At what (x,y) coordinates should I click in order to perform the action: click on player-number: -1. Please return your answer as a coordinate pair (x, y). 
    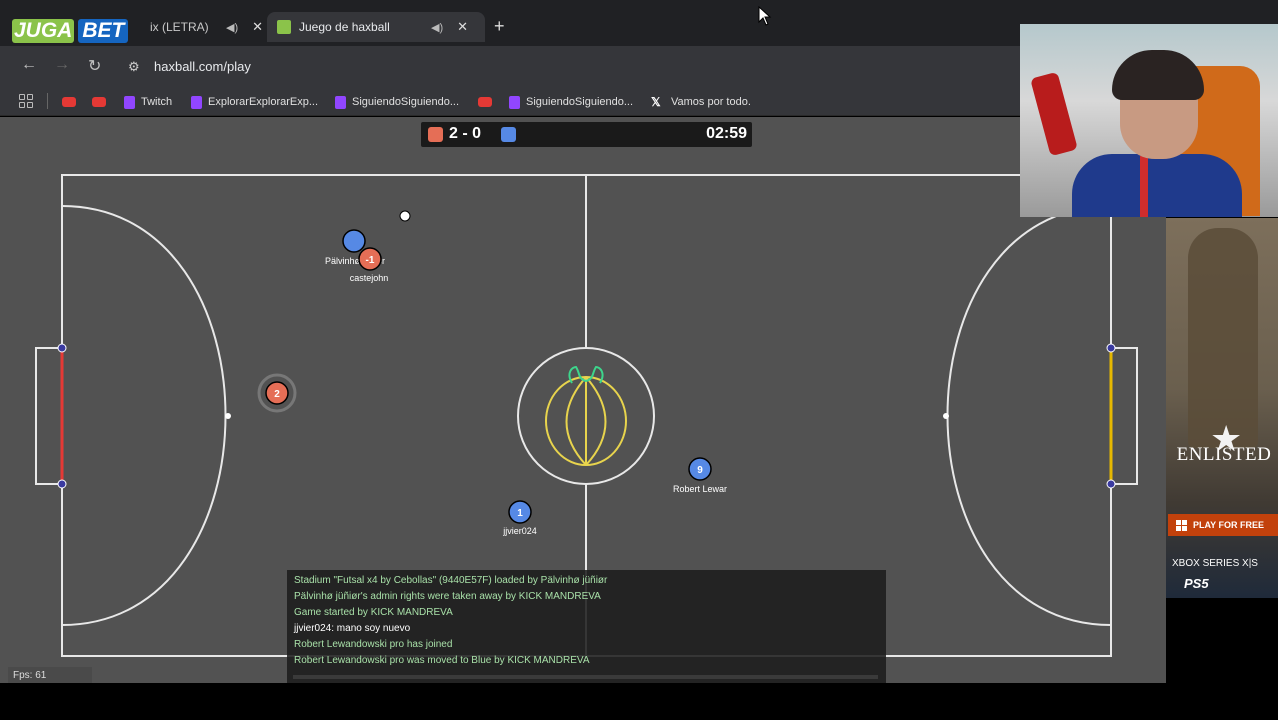
    Looking at the image, I should click on (370, 260).